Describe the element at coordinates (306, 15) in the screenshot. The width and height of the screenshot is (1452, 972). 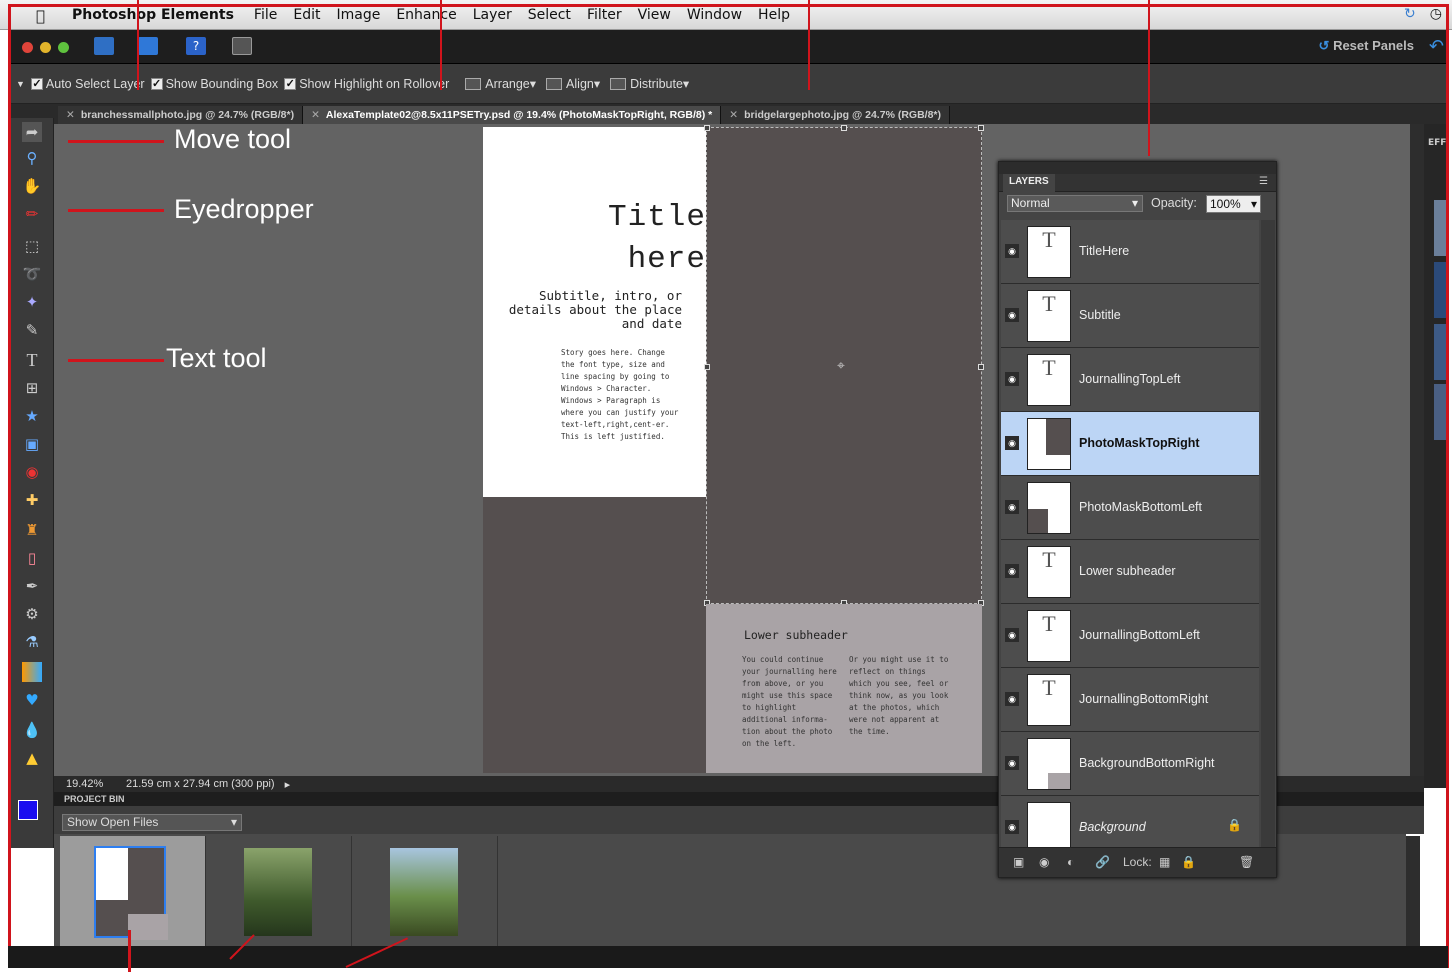
I see `menu-edit: Edit` at that location.